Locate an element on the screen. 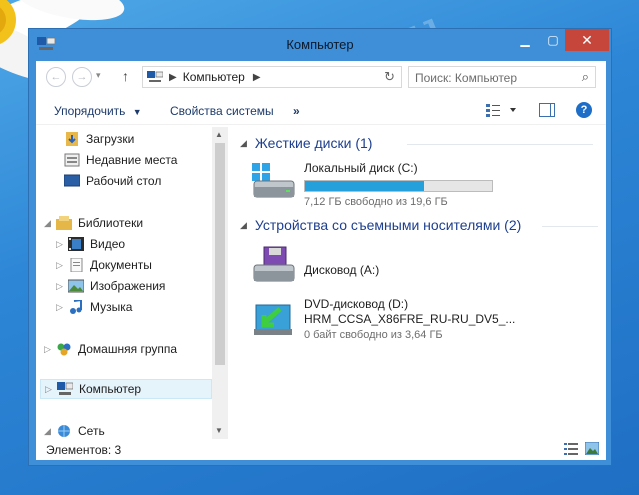 The height and width of the screenshot is (495, 639). drive-free-space: 0 байт свободно из 3,64 ГБ is located at coordinates (373, 335).